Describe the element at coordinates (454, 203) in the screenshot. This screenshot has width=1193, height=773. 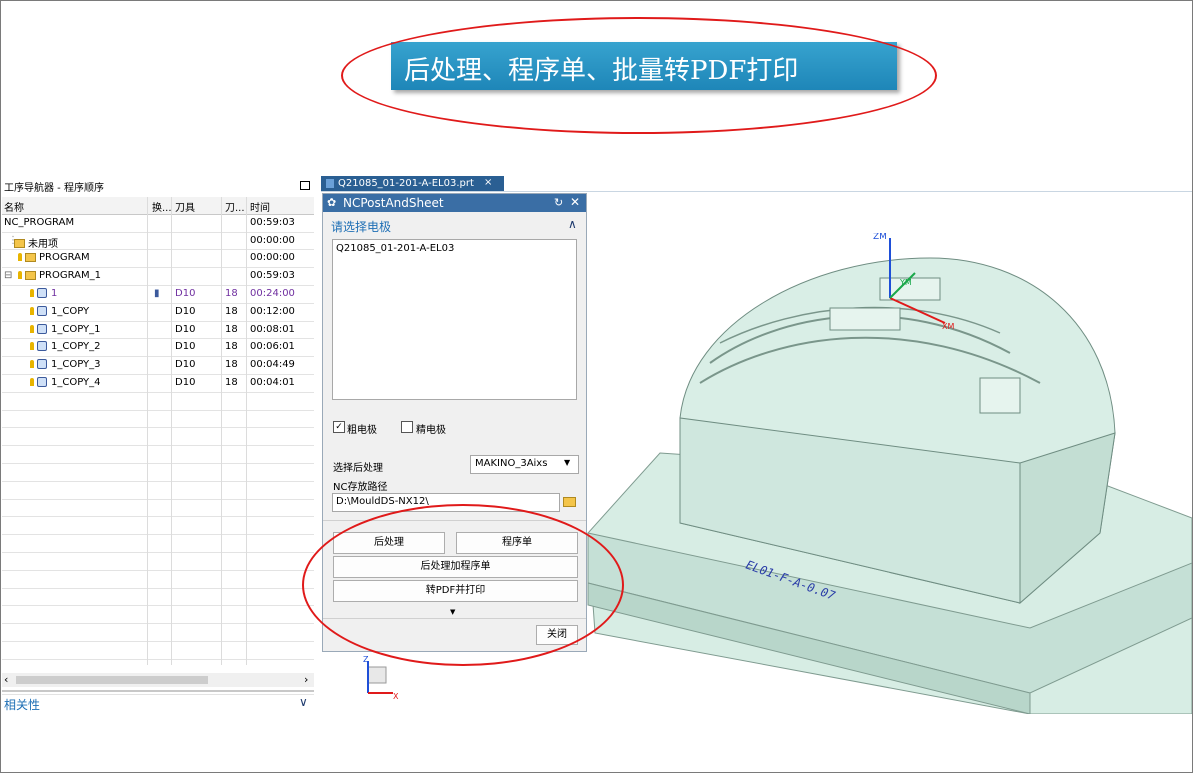
I see `dialog-title-bar: ✿ NCPostAndSheet ↻ ✕` at that location.